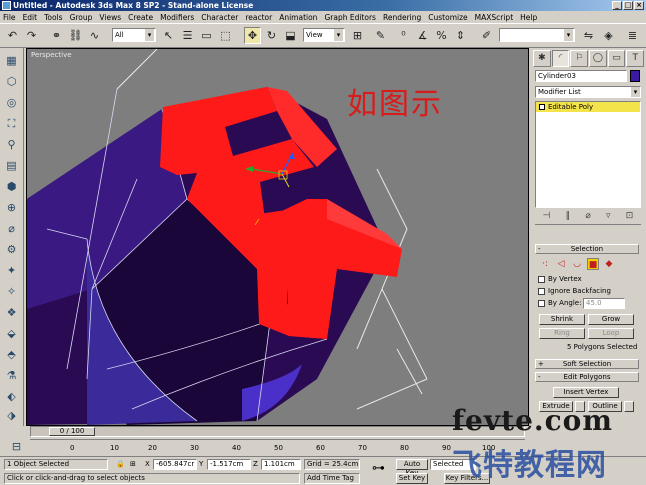 This screenshot has width=646, height=485. What do you see at coordinates (541, 291) in the screenshot?
I see `ignore-backfacing-checkbox` at bounding box center [541, 291].